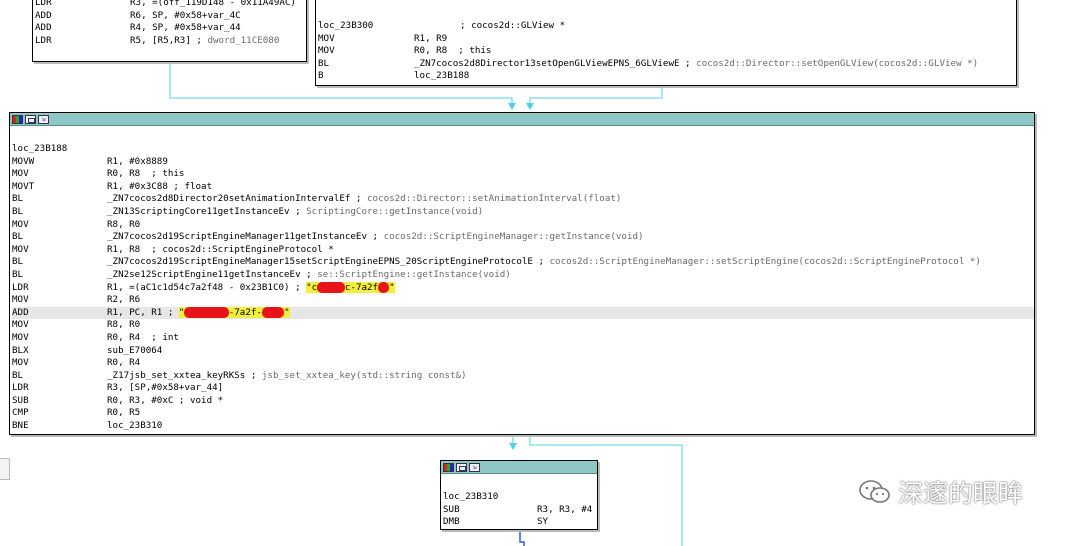 Image resolution: width=1080 pixels, height=546 pixels. I want to click on branch-target: loc_23B188, so click(441, 76).